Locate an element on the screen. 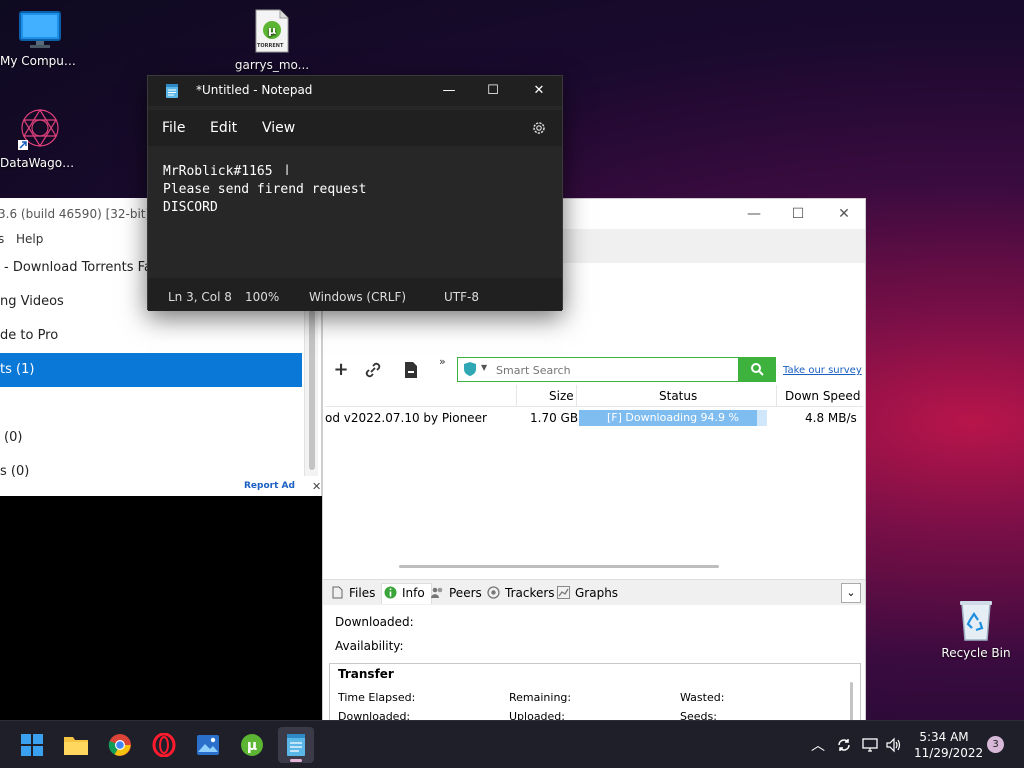 The width and height of the screenshot is (1024, 768). windows-start-icon is located at coordinates (32, 745).